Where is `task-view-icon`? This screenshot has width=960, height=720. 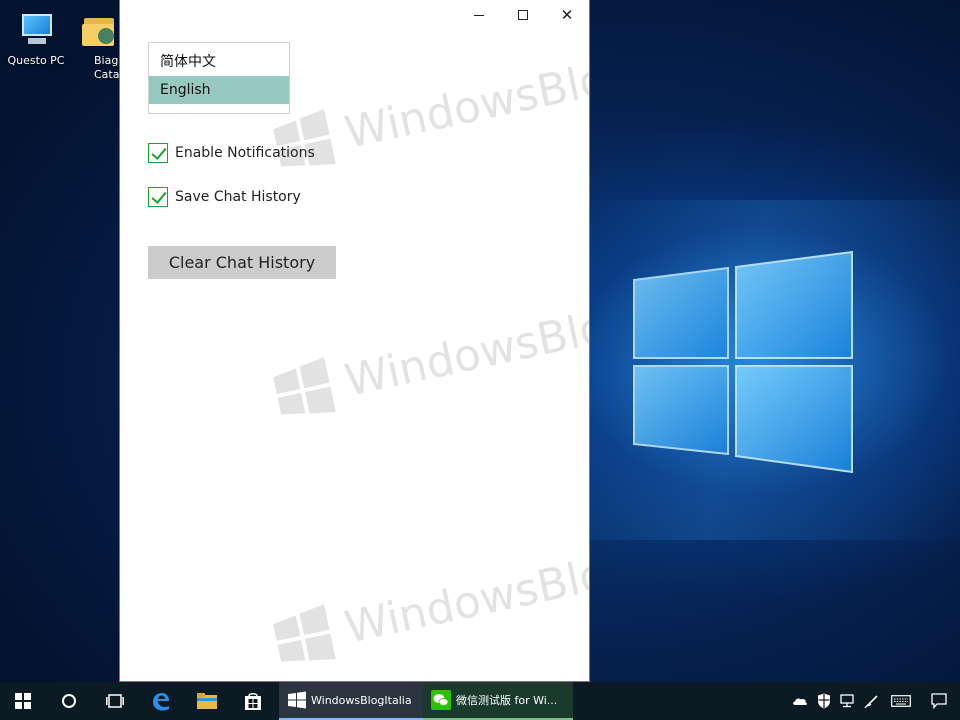 task-view-icon is located at coordinates (115, 701).